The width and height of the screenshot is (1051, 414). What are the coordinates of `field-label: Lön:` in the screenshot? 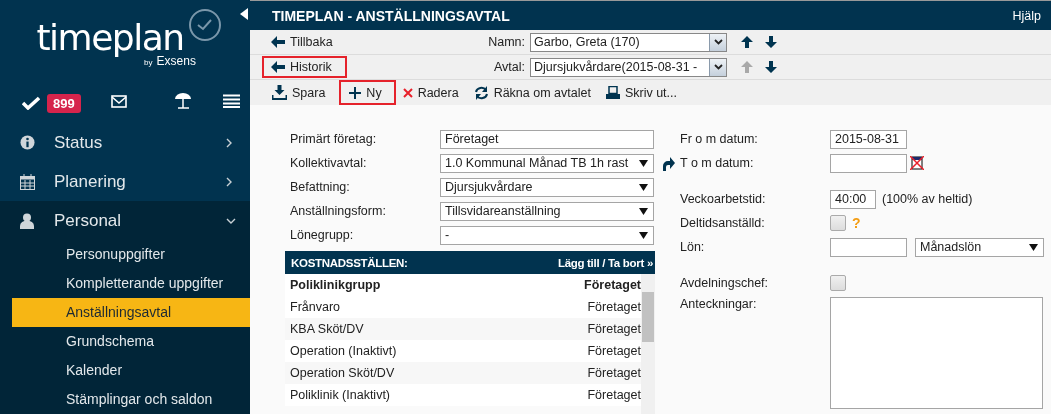 It's located at (693, 247).